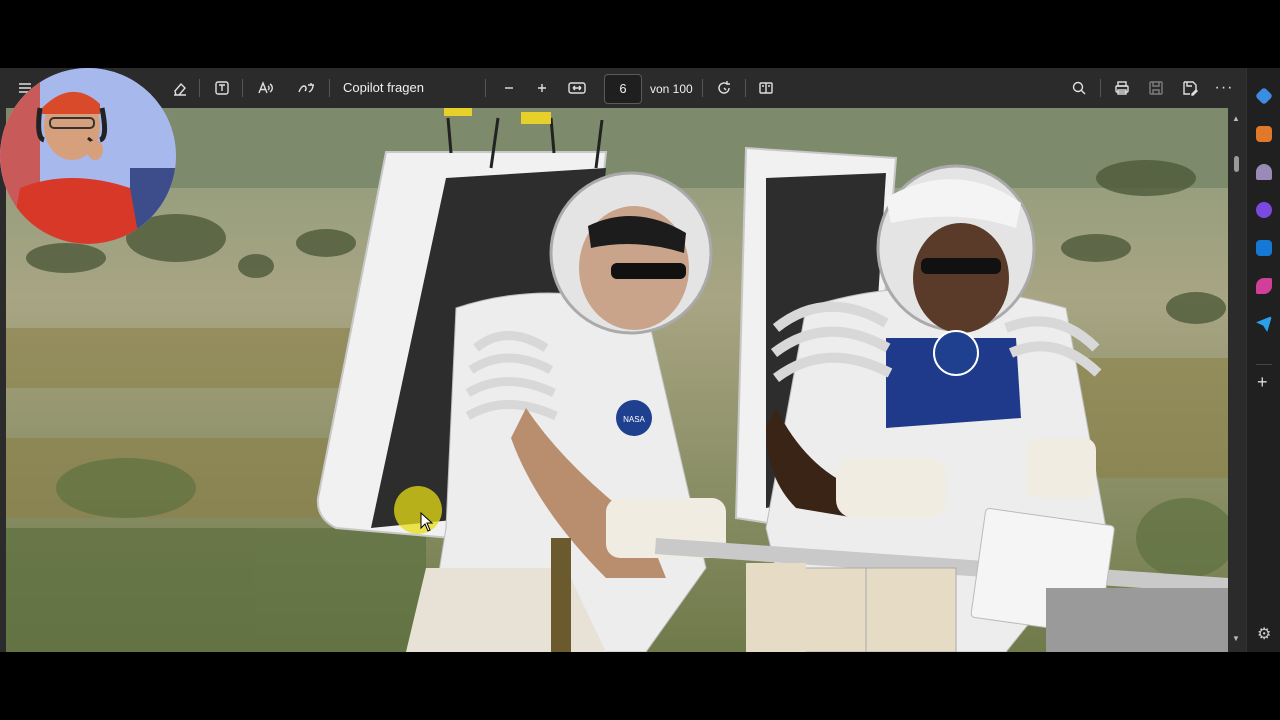  Describe the element at coordinates (180, 88) in the screenshot. I see `eraser-icon` at that location.